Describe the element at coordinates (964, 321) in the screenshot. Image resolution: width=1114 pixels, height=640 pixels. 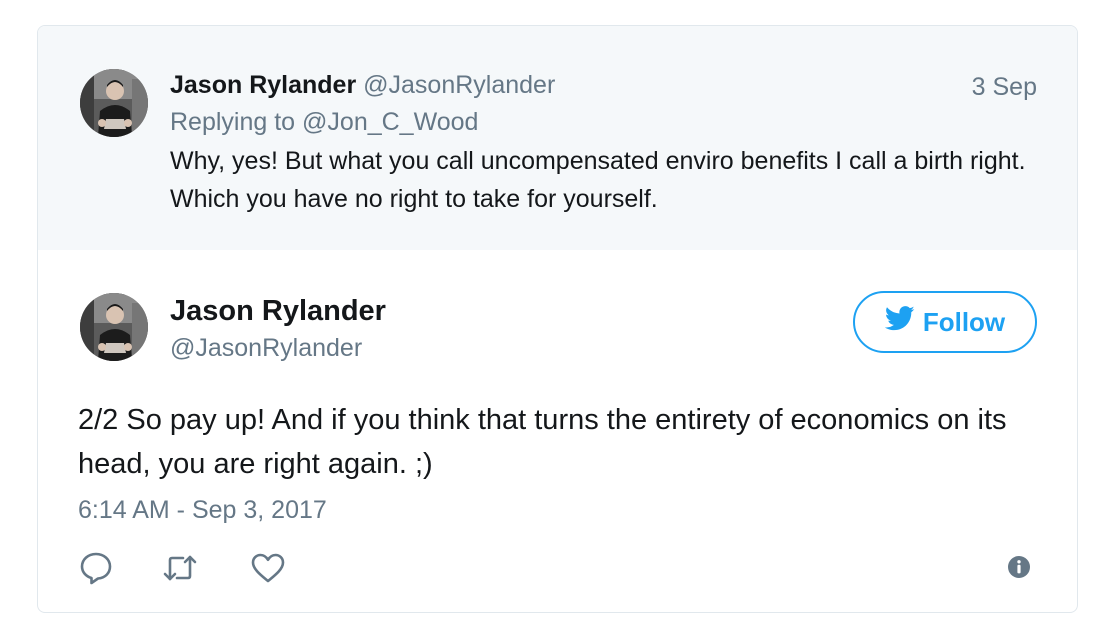
I see `follow-label: Follow` at that location.